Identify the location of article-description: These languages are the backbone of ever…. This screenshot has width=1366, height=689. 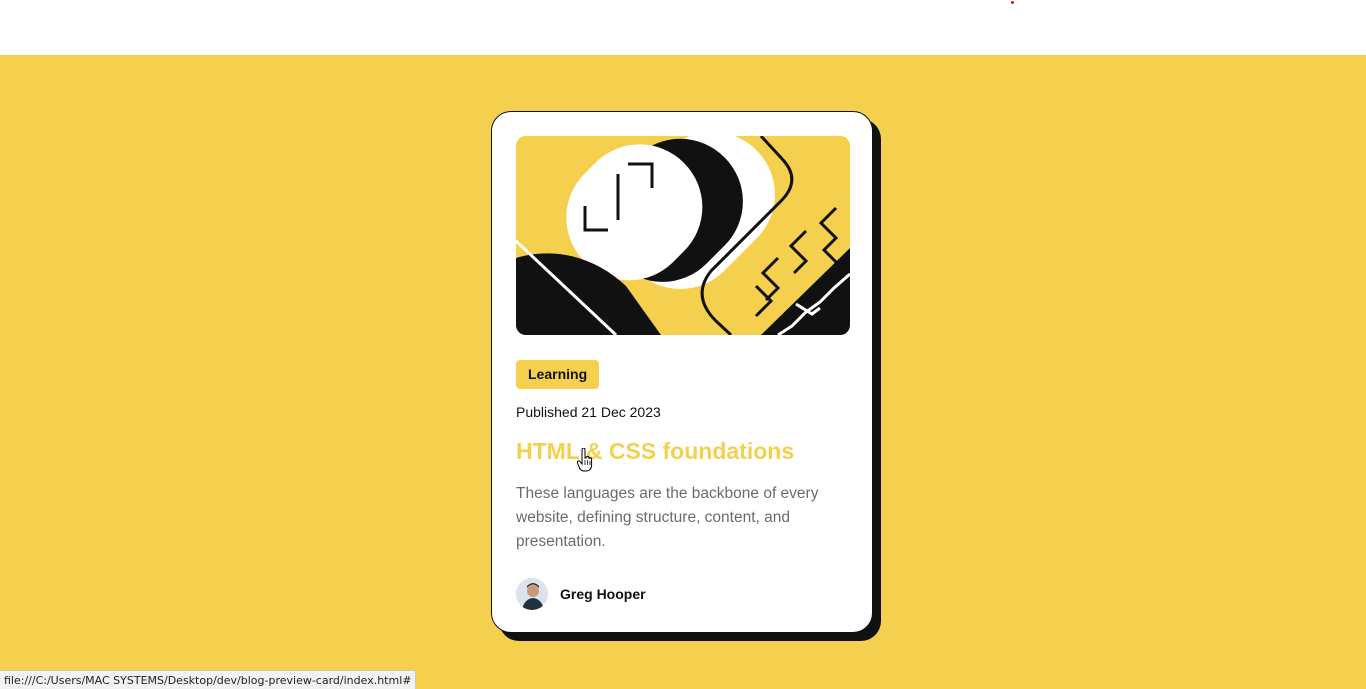
(667, 517).